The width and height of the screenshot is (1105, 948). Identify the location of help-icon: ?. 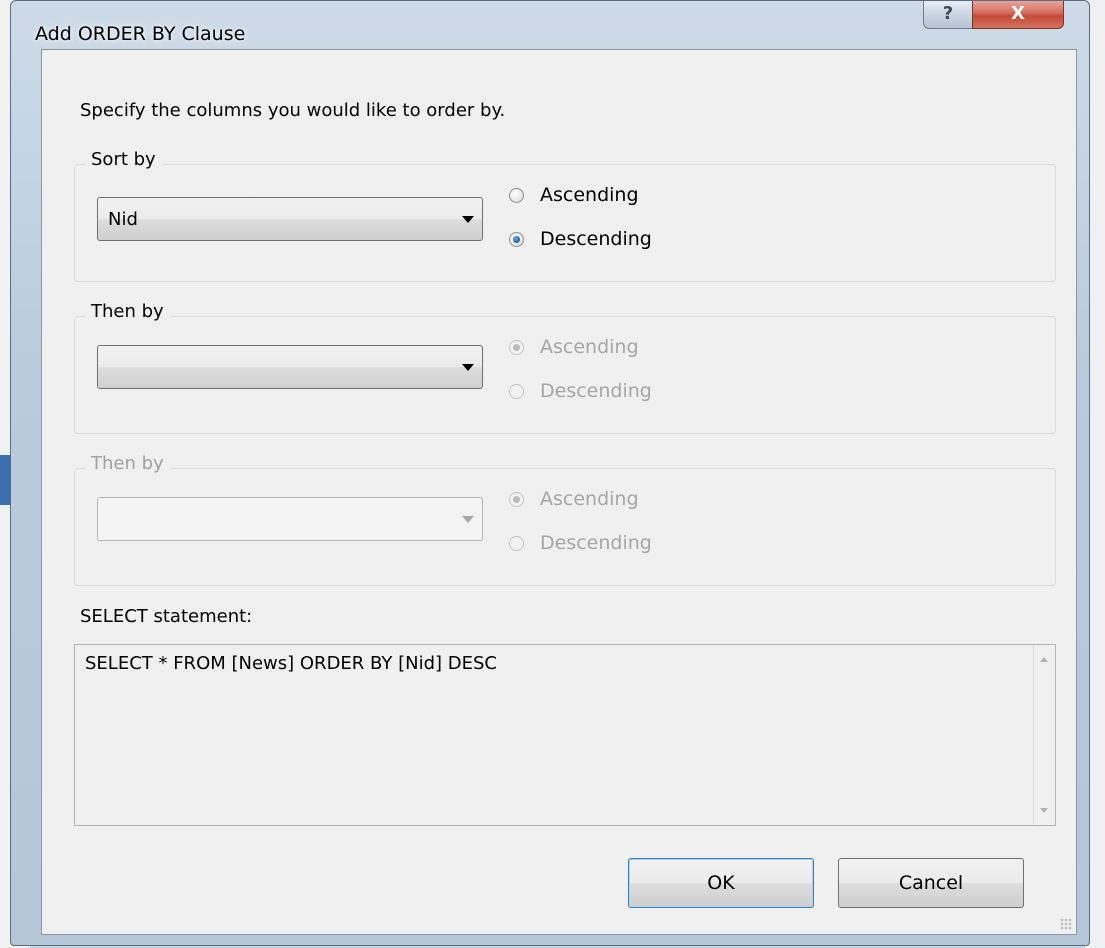
(948, 13).